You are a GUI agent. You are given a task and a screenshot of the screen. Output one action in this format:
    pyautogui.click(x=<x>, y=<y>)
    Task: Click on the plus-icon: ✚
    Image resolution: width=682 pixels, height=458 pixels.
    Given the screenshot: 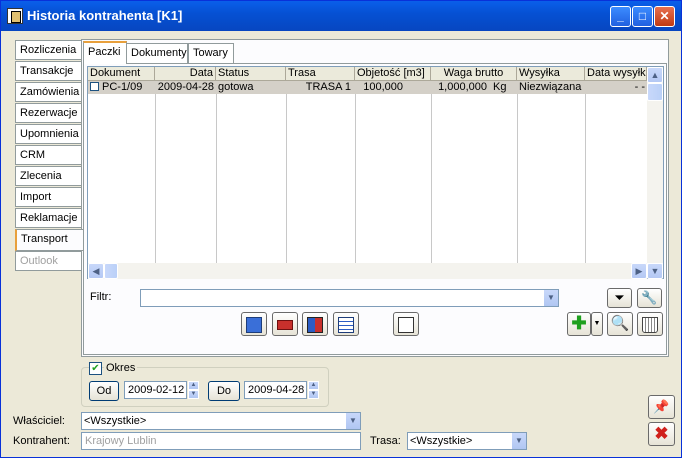 What is the action you would take?
    pyautogui.click(x=579, y=323)
    